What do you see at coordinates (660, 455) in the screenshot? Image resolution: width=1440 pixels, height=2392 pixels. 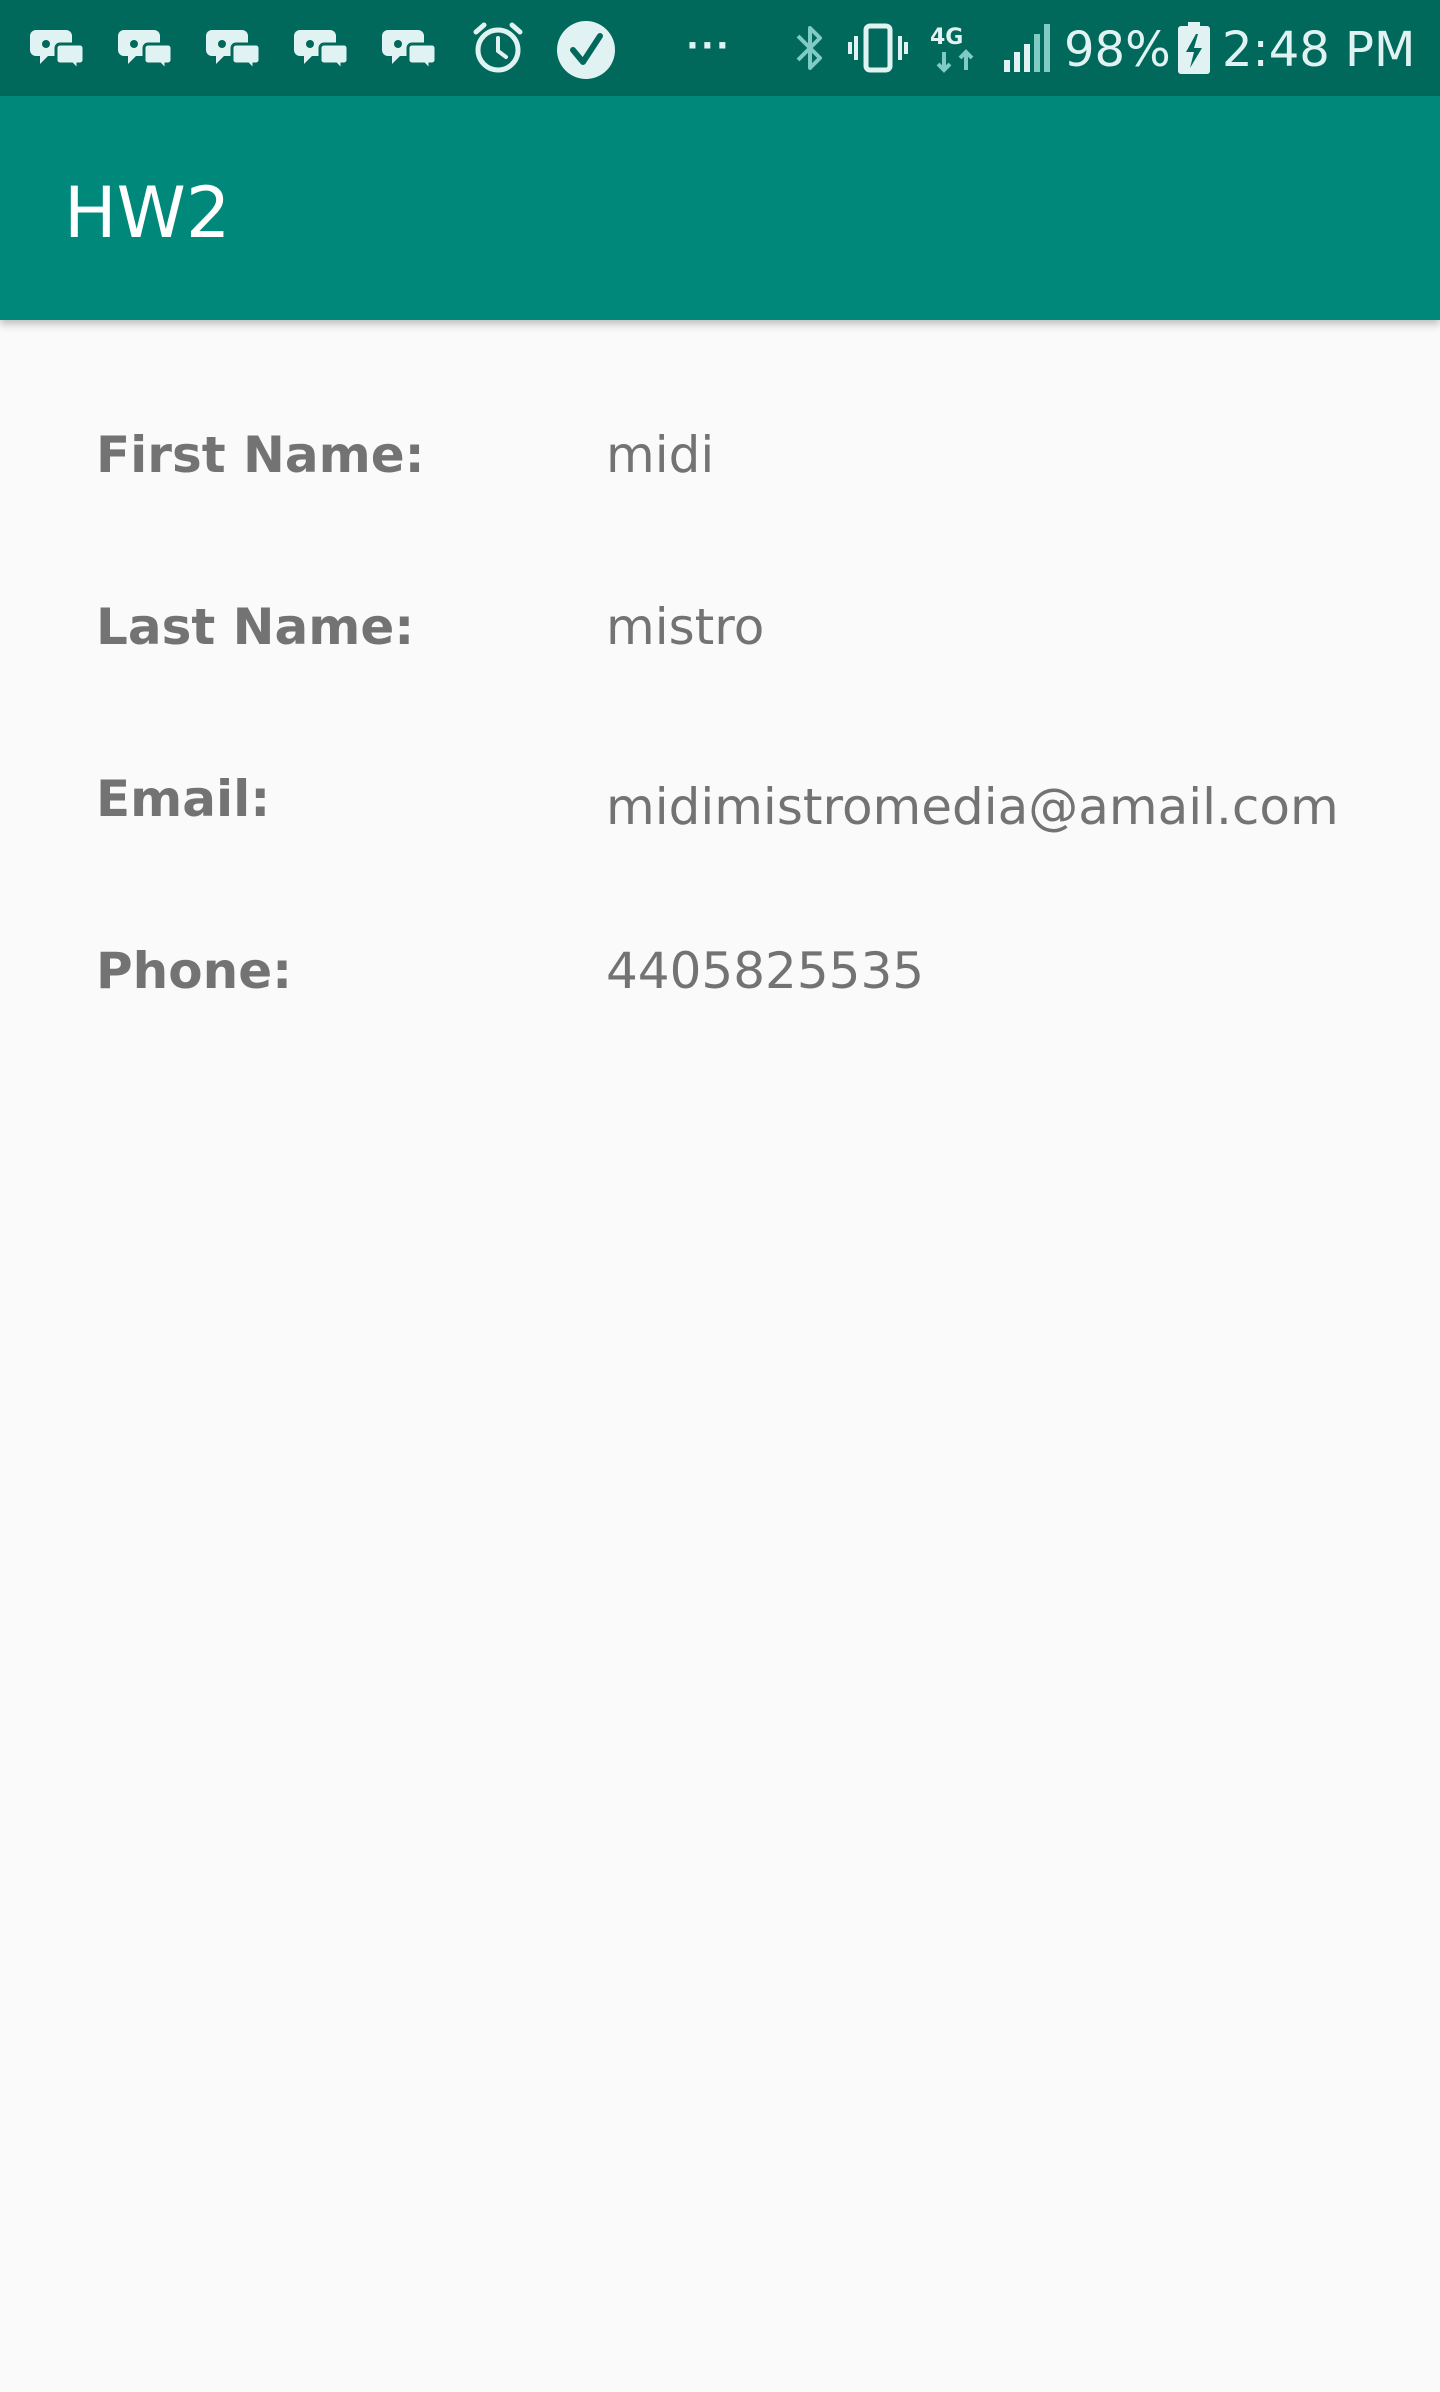 I see `first-name-value: midi` at bounding box center [660, 455].